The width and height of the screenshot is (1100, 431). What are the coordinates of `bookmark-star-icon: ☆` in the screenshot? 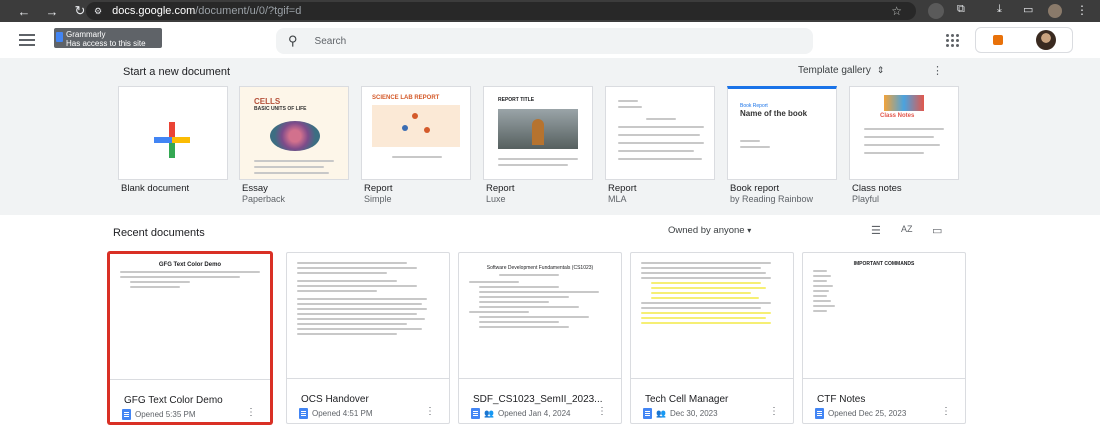 It's located at (896, 11).